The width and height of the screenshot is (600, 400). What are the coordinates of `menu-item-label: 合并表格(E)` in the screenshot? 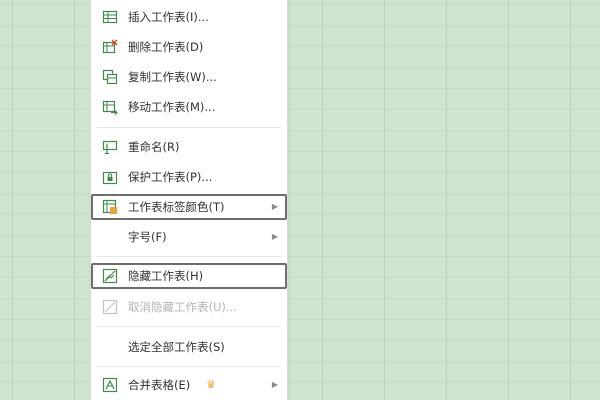 It's located at (159, 385).